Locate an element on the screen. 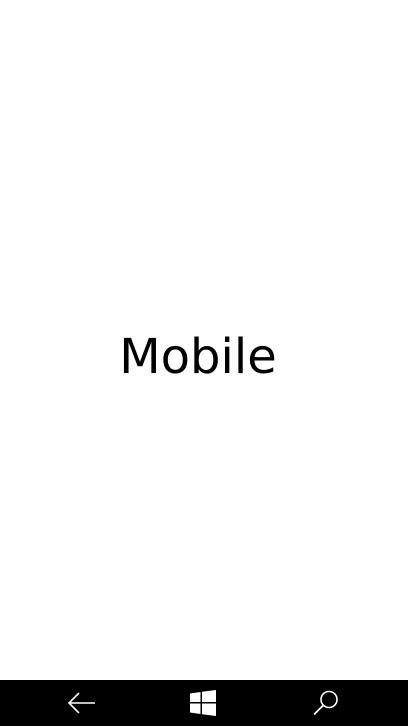 The width and height of the screenshot is (408, 726). windows-logo-icon is located at coordinates (203, 703).